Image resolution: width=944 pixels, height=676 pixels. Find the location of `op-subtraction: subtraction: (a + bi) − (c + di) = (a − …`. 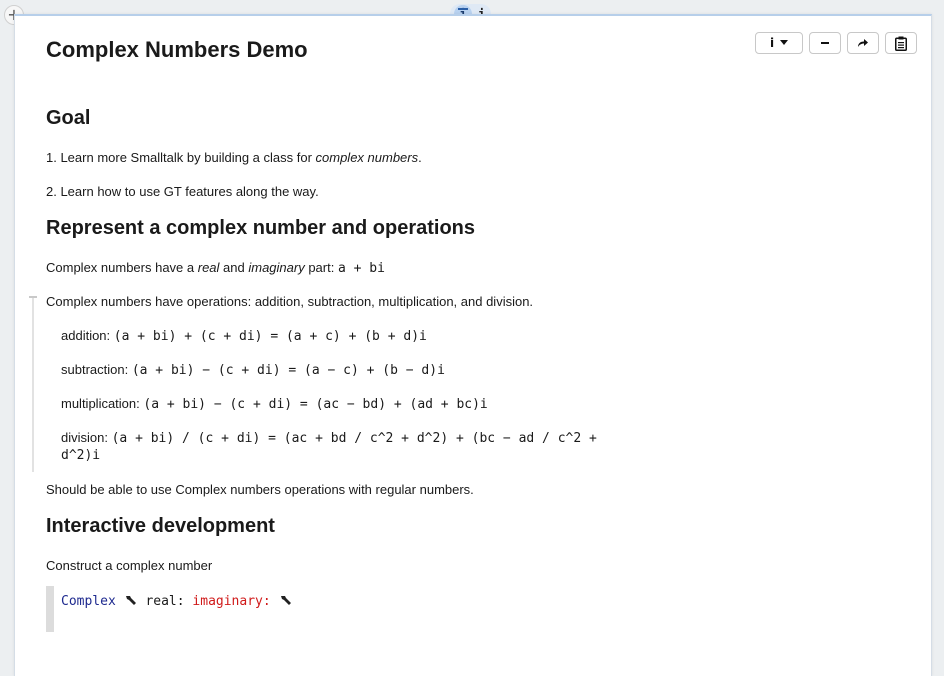

op-subtraction: subtraction: (a + bi) − (c + di) = (a − … is located at coordinates (253, 370).